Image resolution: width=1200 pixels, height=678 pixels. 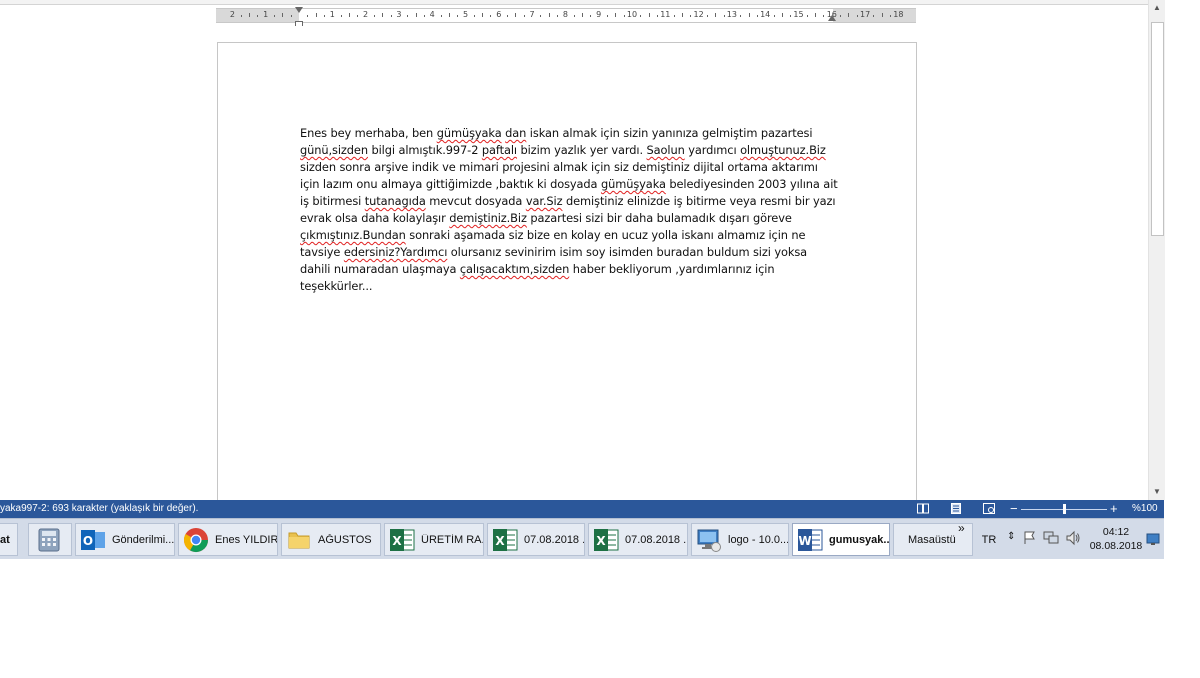 What do you see at coordinates (396, 252) in the screenshot?
I see `misspelled-word: edersiniz?Yardımcı` at bounding box center [396, 252].